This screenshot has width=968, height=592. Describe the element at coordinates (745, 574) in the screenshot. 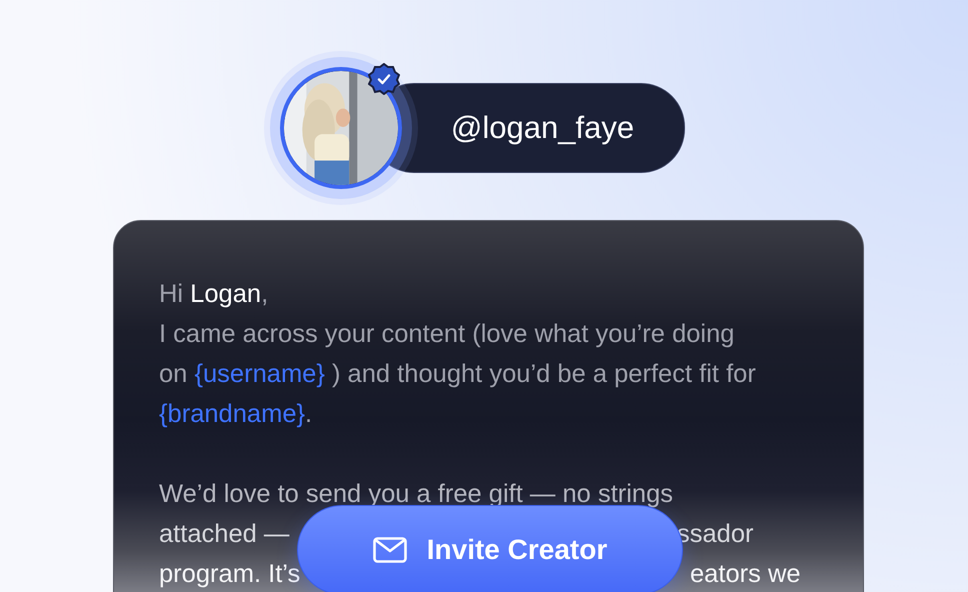

I see `message-text: eators we` at that location.